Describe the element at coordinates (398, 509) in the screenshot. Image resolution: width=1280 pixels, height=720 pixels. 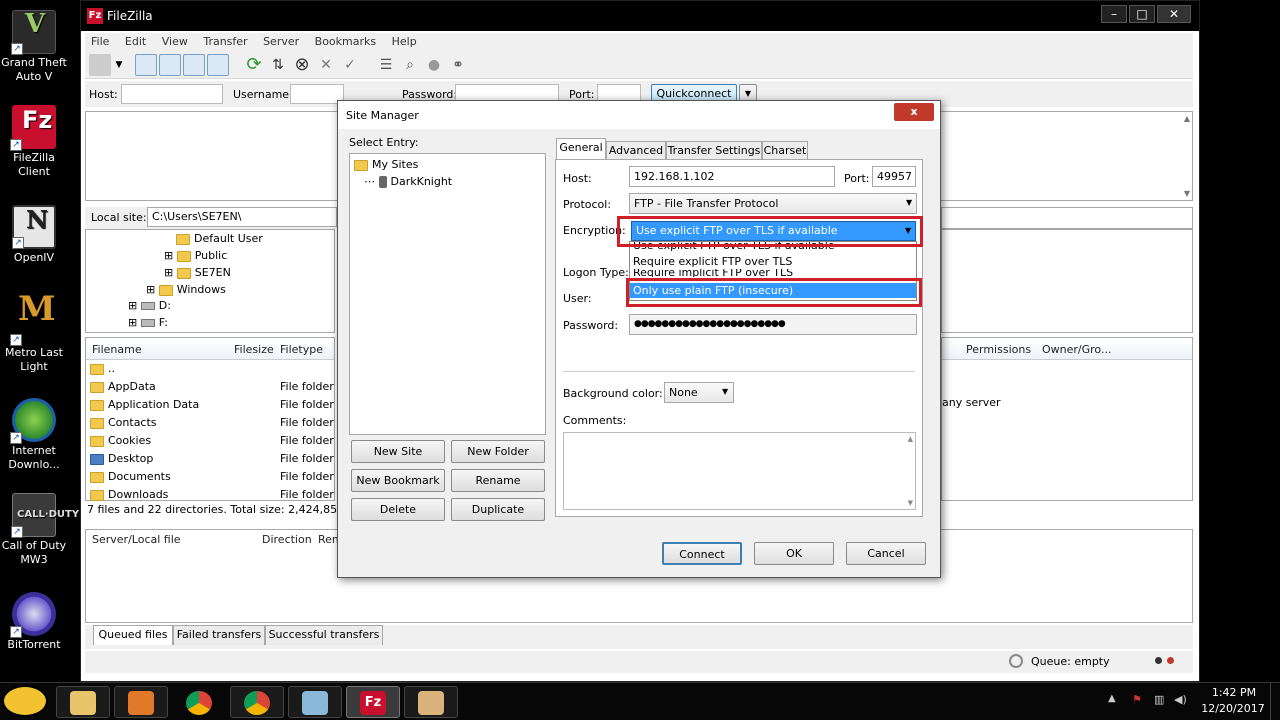
I see `delete-button: Delete` at that location.